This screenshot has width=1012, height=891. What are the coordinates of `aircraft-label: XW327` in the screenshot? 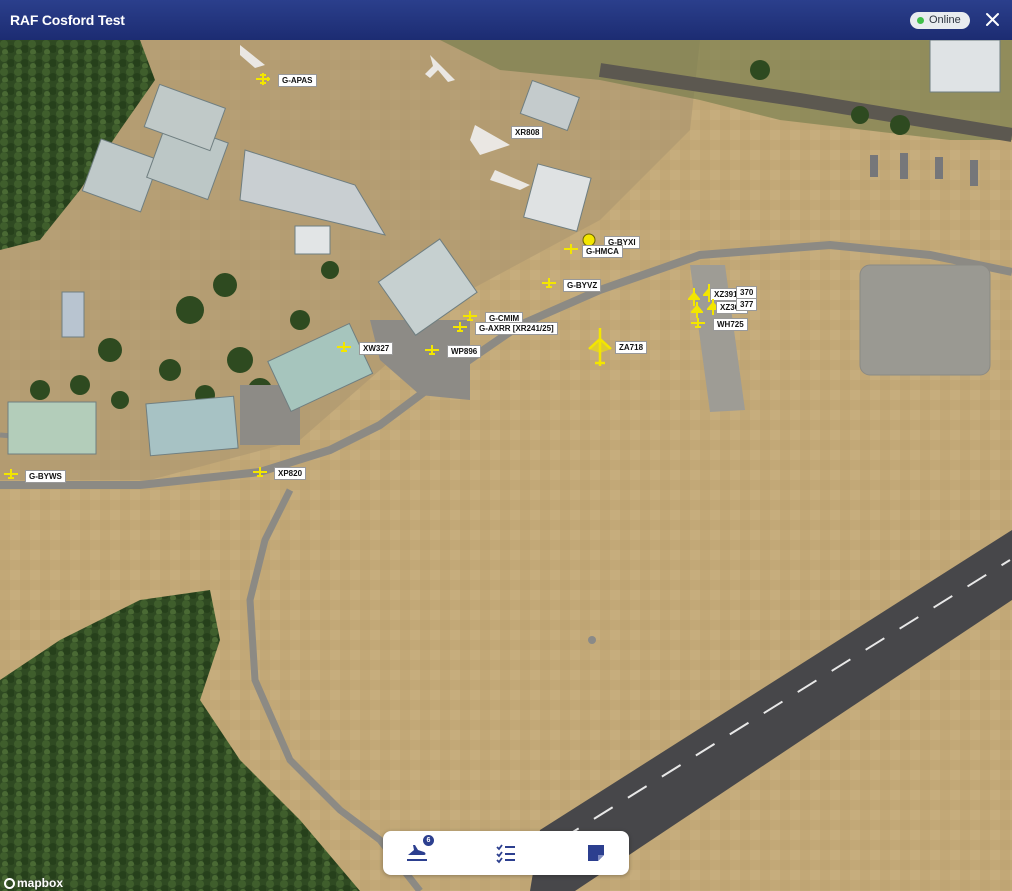 It's located at (376, 348).